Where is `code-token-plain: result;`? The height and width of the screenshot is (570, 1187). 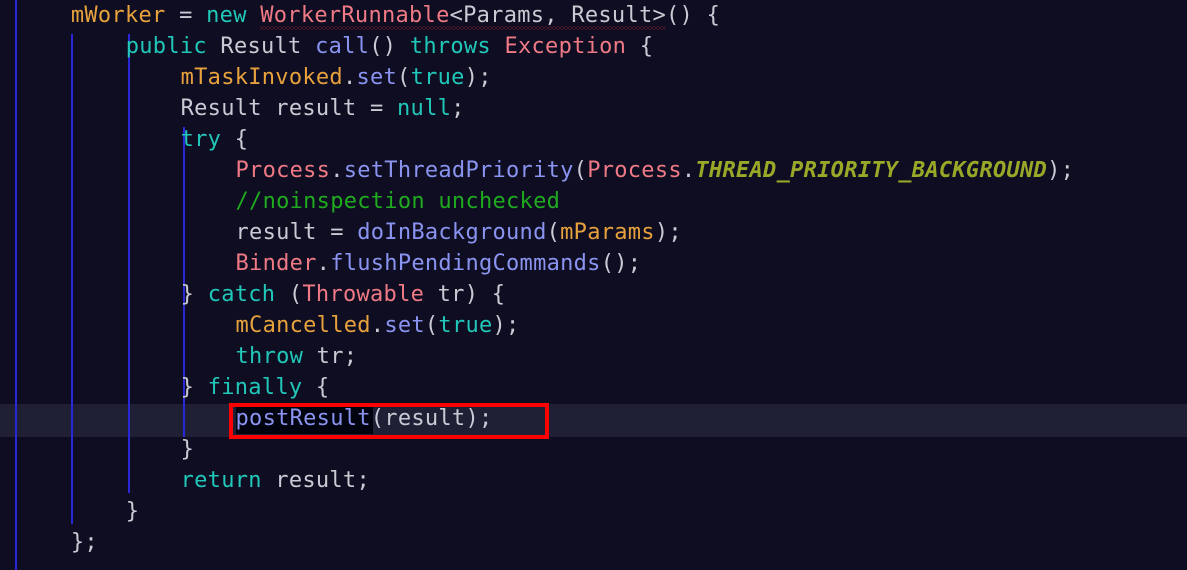 code-token-plain: result; is located at coordinates (315, 480).